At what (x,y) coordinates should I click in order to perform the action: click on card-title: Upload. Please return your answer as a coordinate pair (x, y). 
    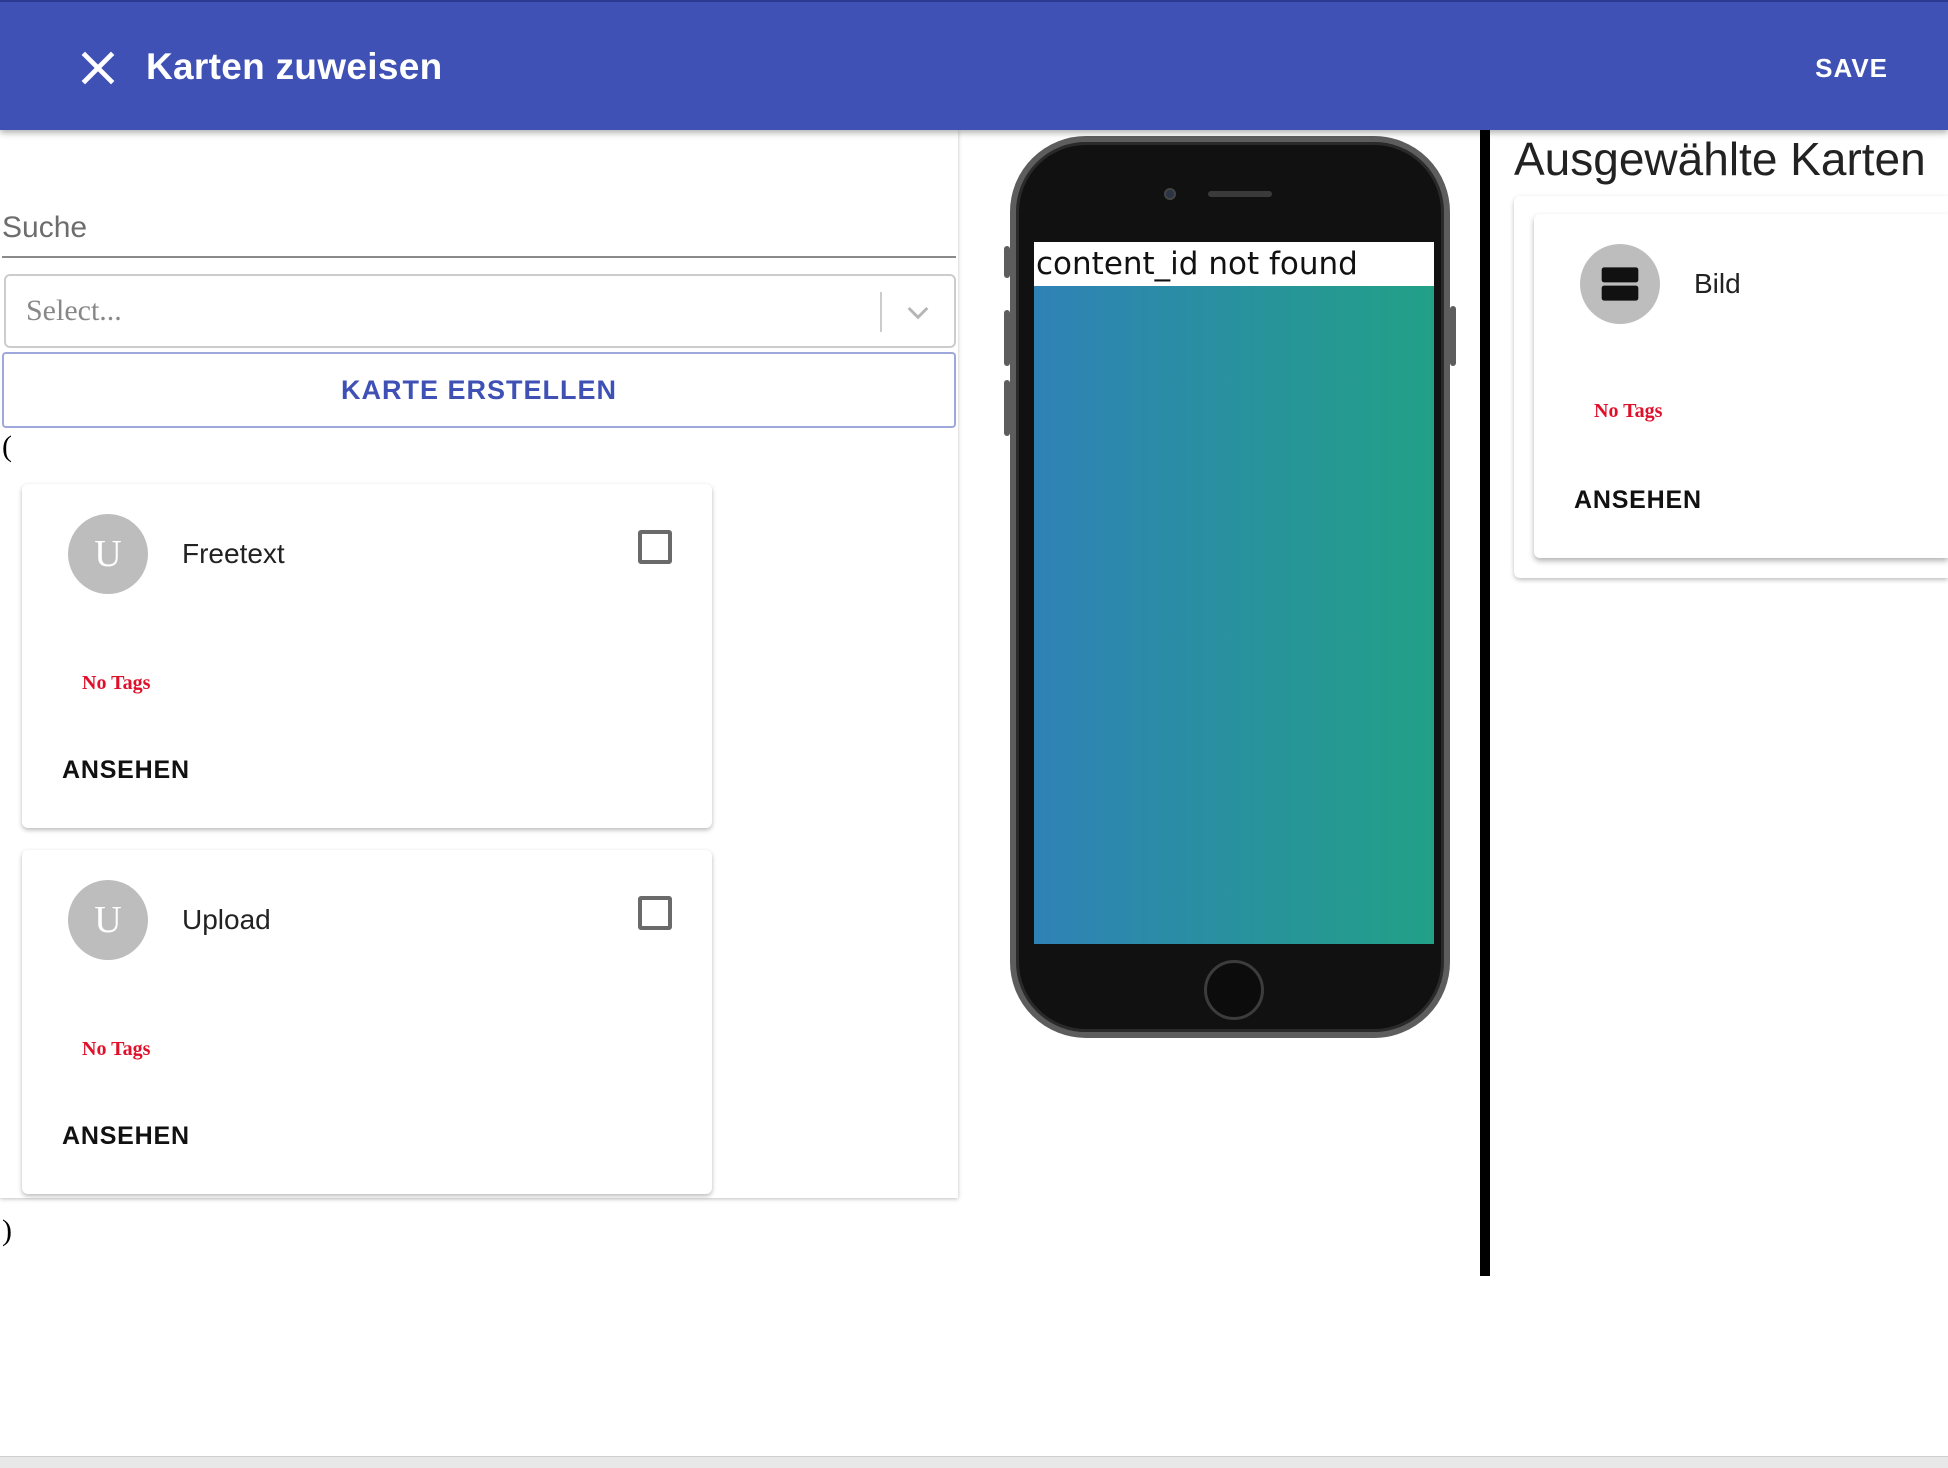
    Looking at the image, I should click on (226, 919).